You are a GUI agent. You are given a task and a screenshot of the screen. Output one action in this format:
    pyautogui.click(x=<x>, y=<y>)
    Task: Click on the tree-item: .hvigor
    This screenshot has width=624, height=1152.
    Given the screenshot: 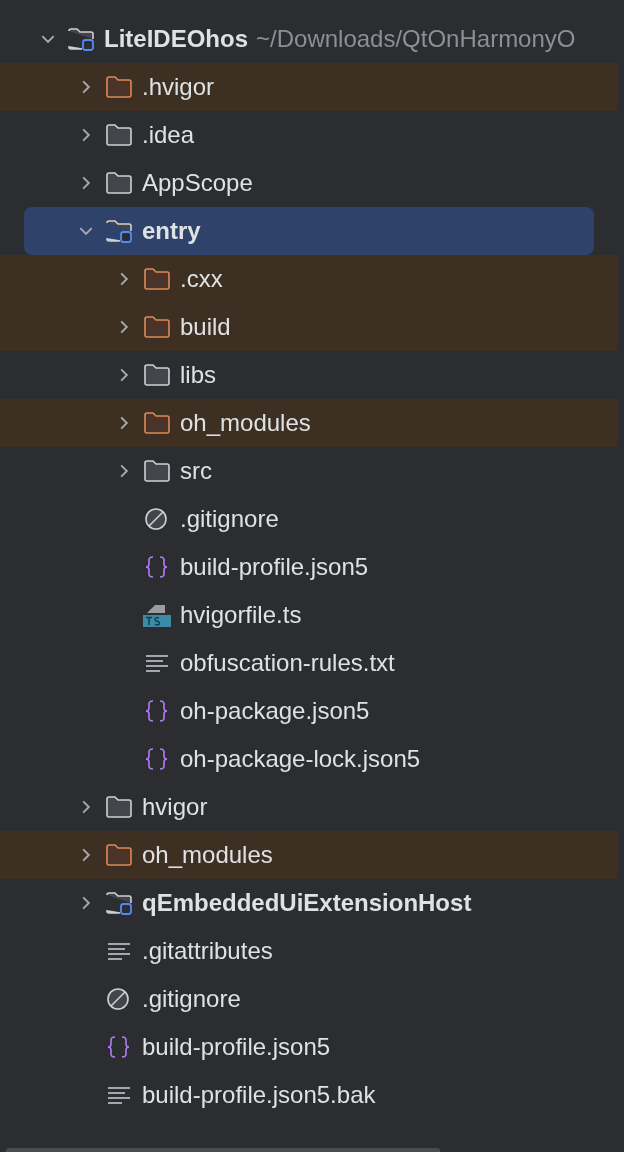 What is the action you would take?
    pyautogui.click(x=309, y=87)
    